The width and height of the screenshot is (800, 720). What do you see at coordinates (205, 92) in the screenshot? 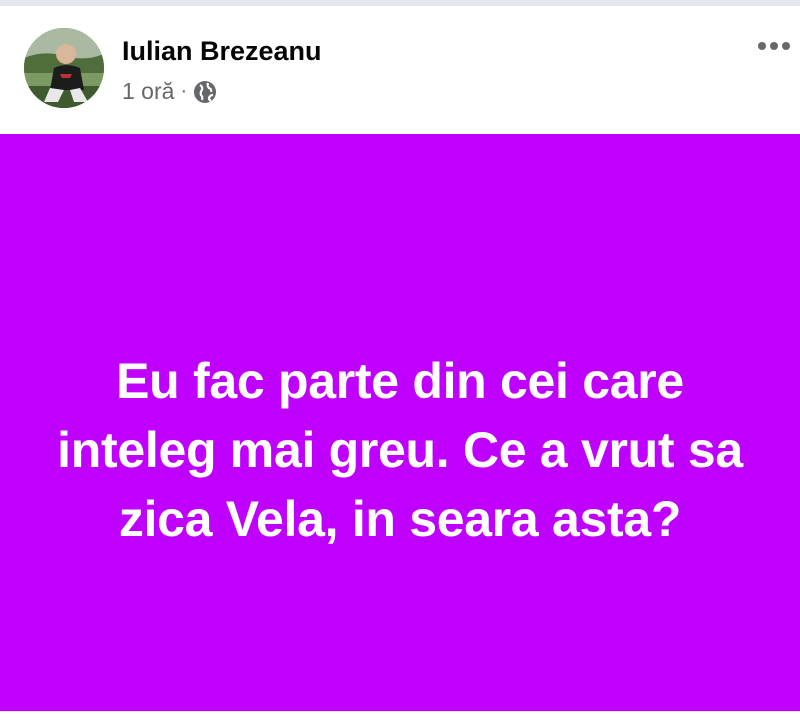
I see `globe-icon` at bounding box center [205, 92].